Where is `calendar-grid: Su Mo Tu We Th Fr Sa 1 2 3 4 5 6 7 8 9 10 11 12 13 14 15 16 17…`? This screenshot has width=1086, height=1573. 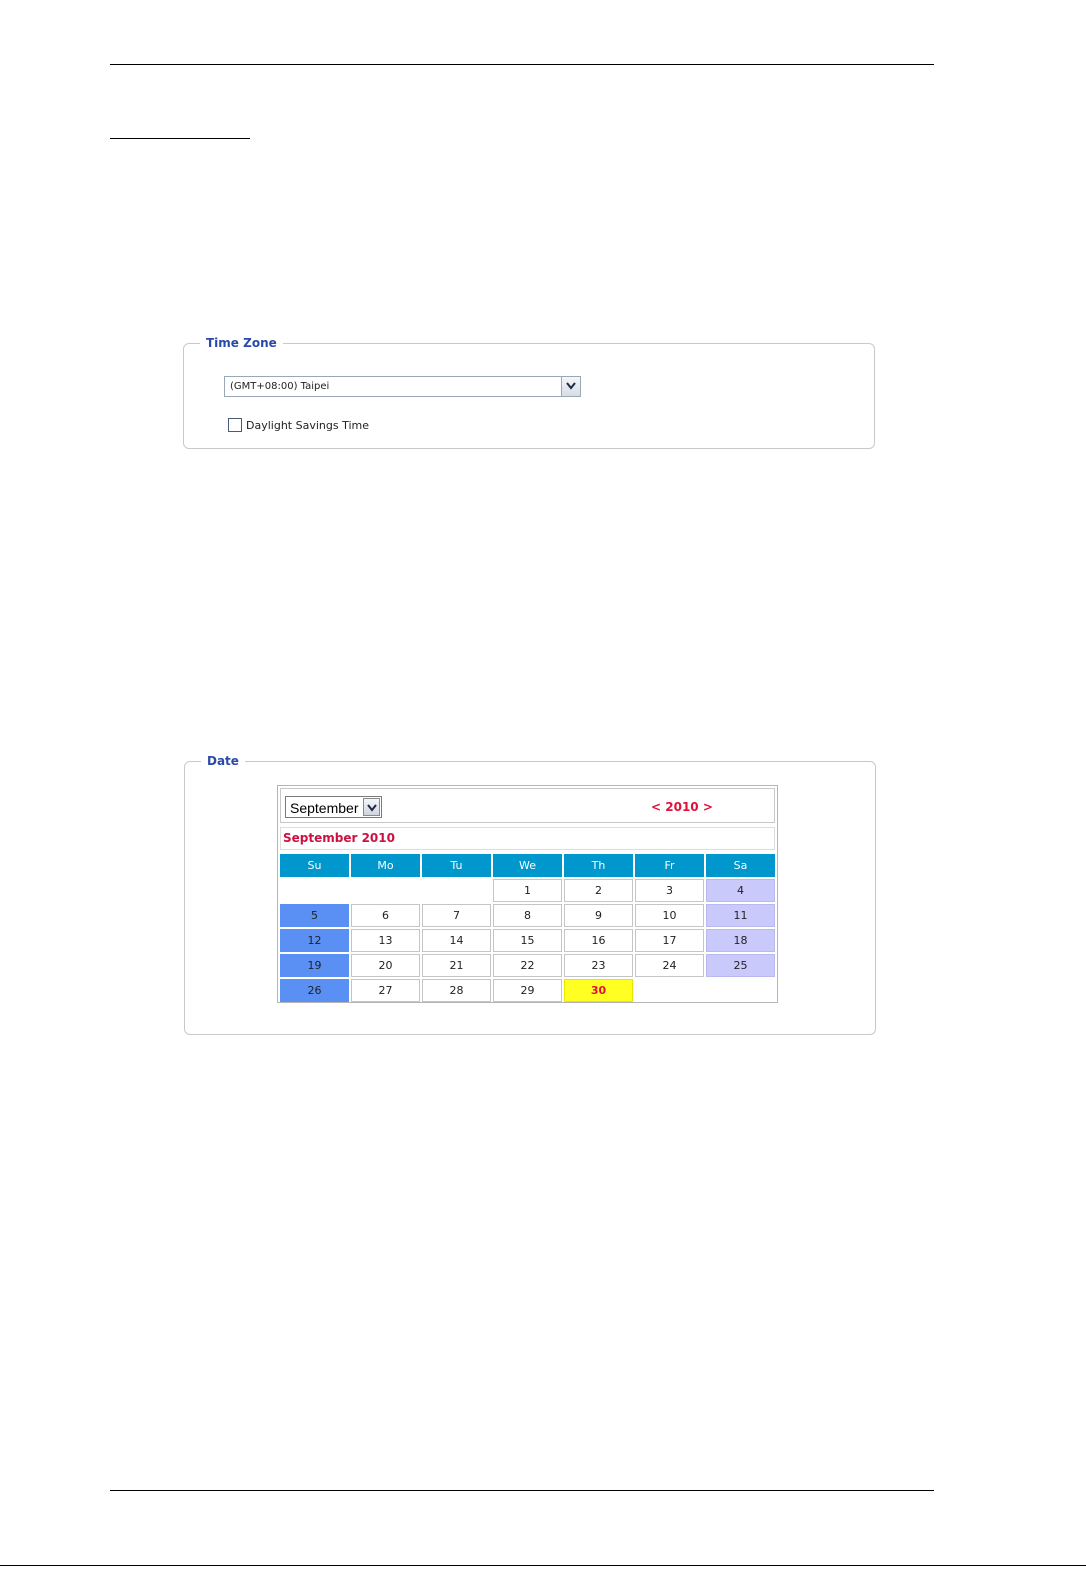
calendar-grid: Su Mo Tu We Th Fr Sa 1 2 3 4 5 6 7 8 9 10 11 12 13 14 15 16 17… is located at coordinates (527, 928).